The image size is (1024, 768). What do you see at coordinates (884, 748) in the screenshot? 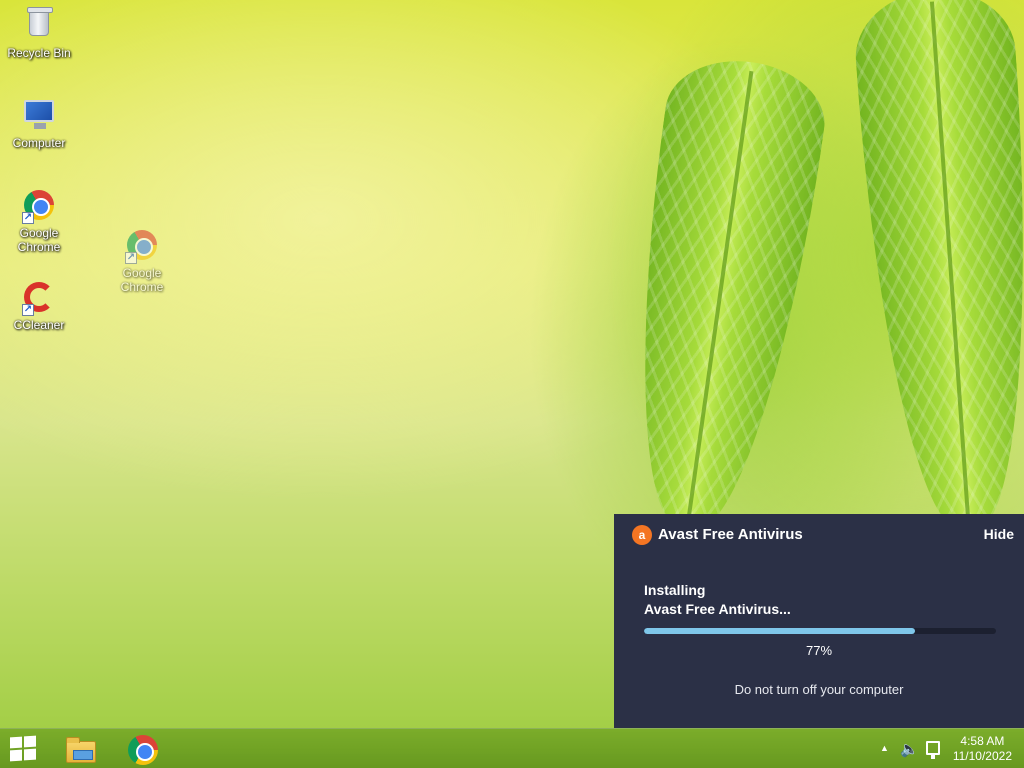
I see `show-hidden-icons-icon: ▲` at bounding box center [884, 748].